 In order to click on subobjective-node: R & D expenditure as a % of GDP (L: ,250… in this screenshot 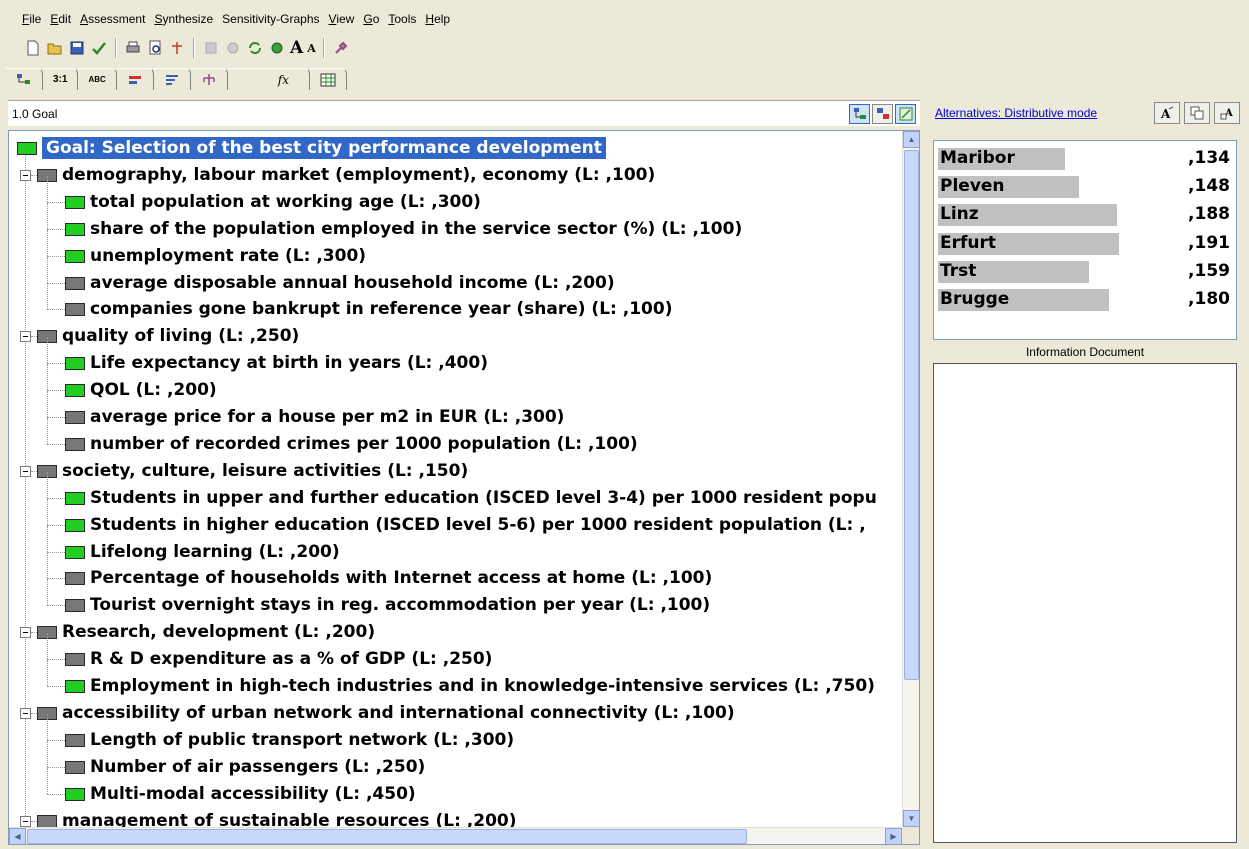, I will do `click(455, 652)`.